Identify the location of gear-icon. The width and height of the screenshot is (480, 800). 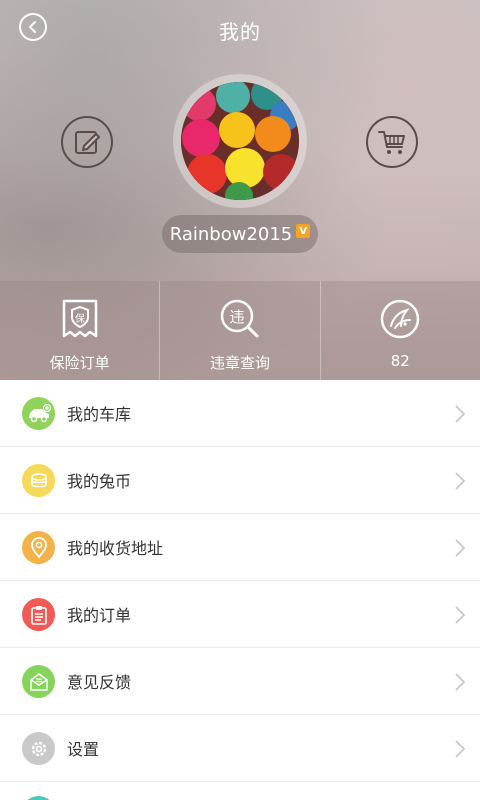
(38, 748).